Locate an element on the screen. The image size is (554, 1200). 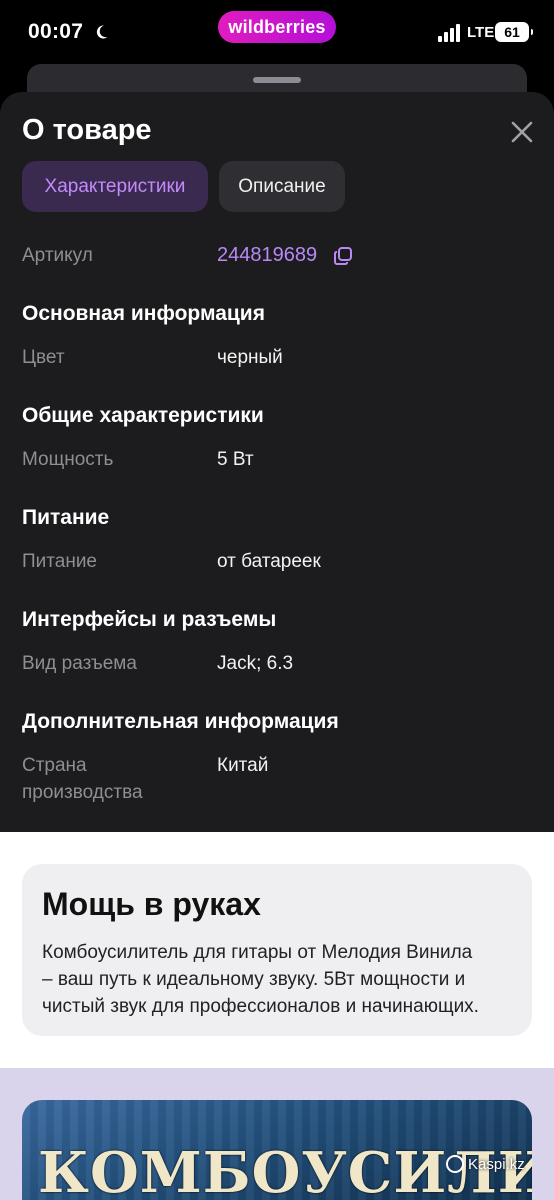
battery-indicator: 61 is located at coordinates (514, 32).